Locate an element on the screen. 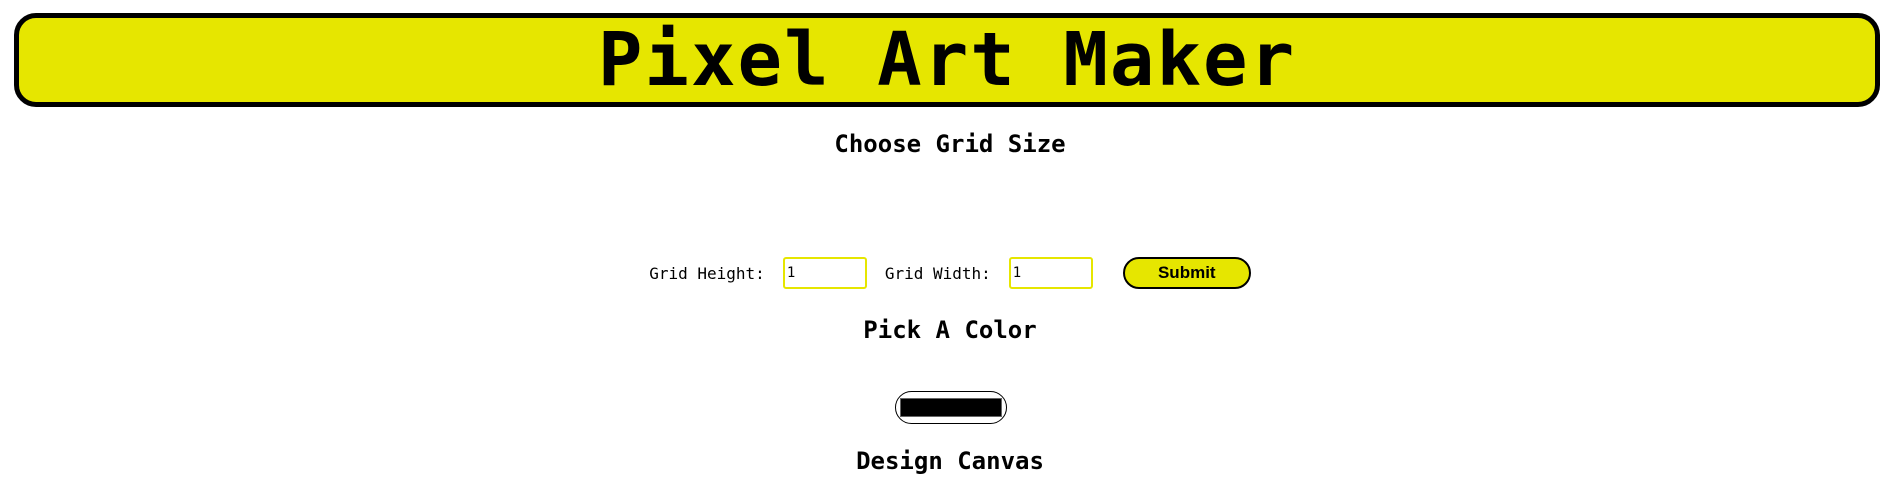 This screenshot has height=489, width=1900. grid-height-input is located at coordinates (824, 273).